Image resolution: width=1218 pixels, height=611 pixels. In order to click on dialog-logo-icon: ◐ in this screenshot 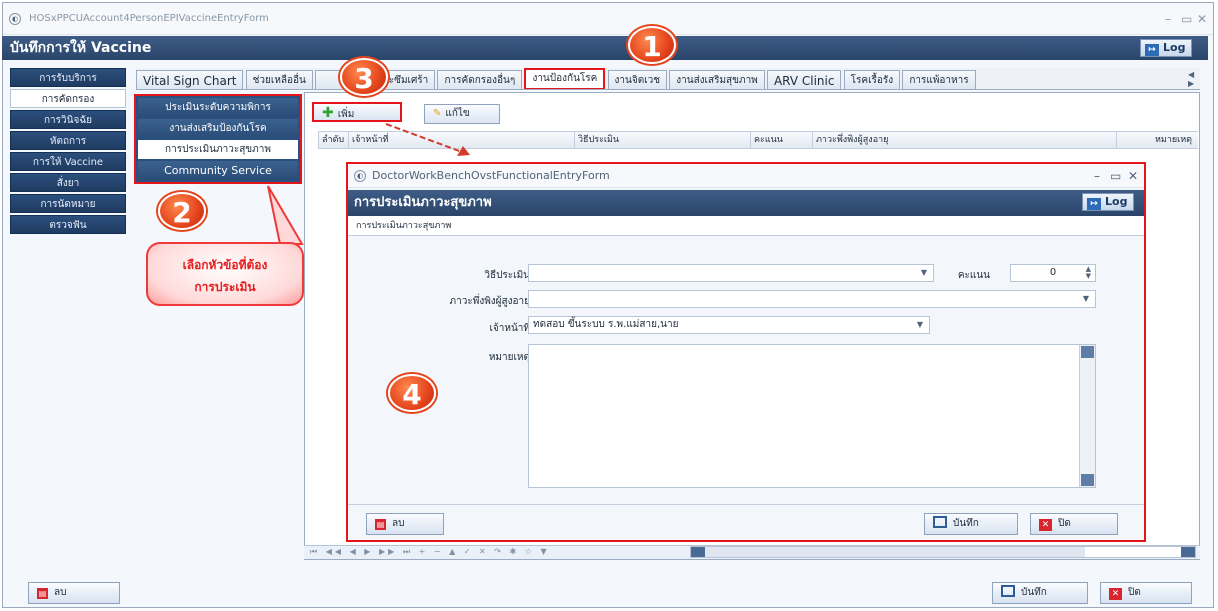, I will do `click(360, 176)`.